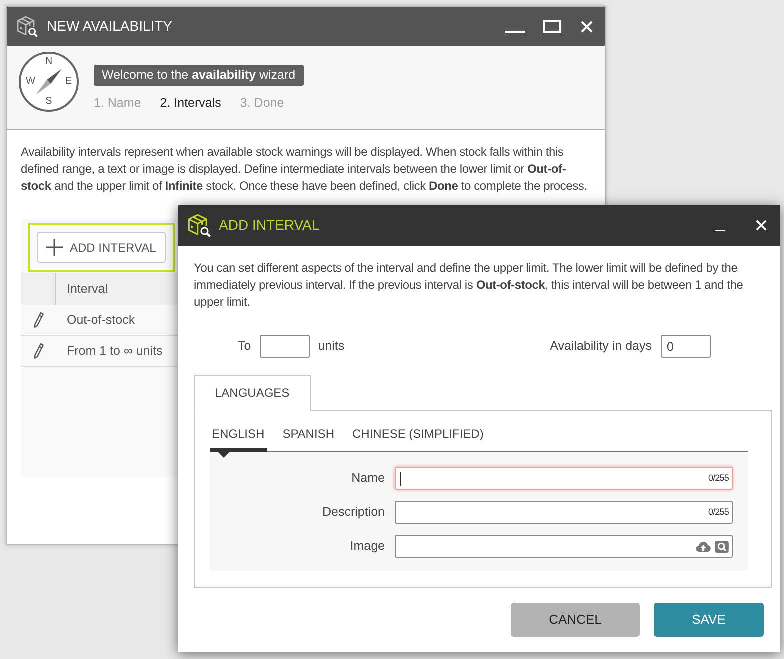 The image size is (784, 659). What do you see at coordinates (49, 102) in the screenshot?
I see `compass-letter: S` at bounding box center [49, 102].